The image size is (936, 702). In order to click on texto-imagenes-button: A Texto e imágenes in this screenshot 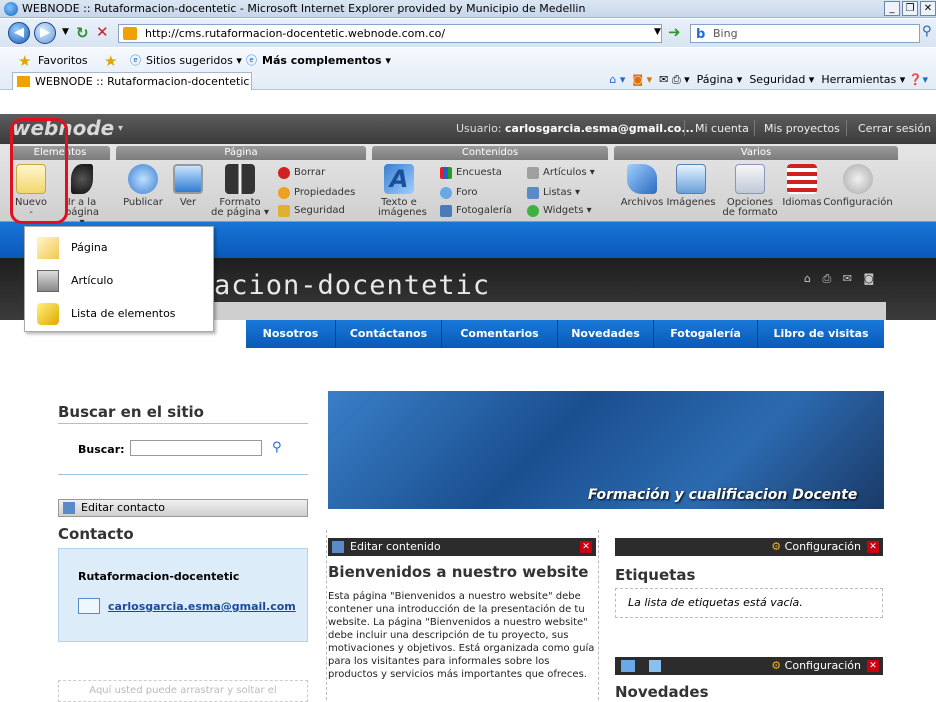, I will do `click(402, 191)`.